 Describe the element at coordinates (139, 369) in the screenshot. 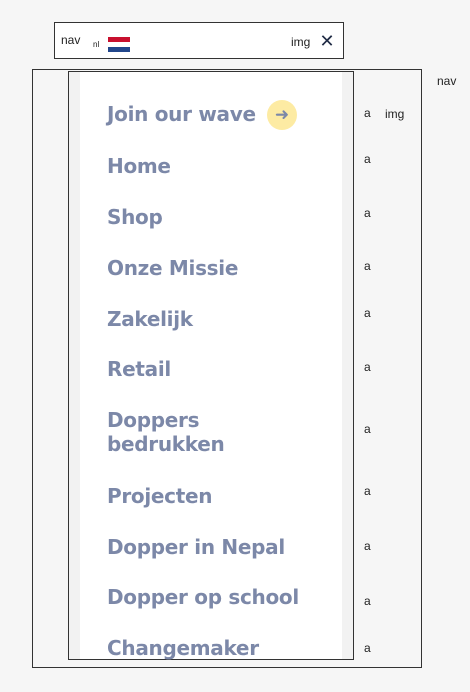

I see `menu-item-retail: Retail` at that location.